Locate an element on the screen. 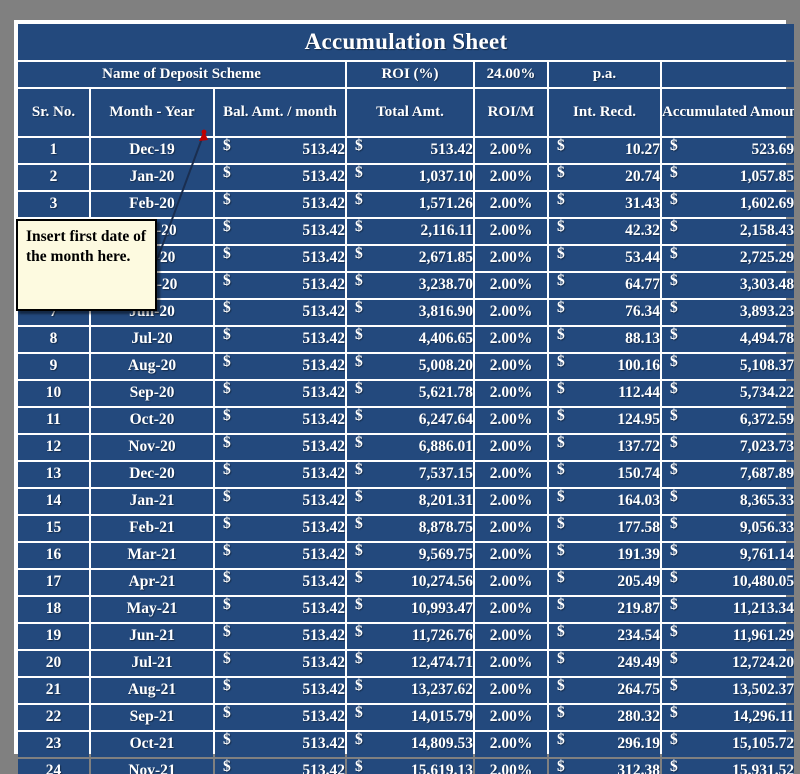 The height and width of the screenshot is (774, 800). cell-int-recd: $219.87 is located at coordinates (604, 609).